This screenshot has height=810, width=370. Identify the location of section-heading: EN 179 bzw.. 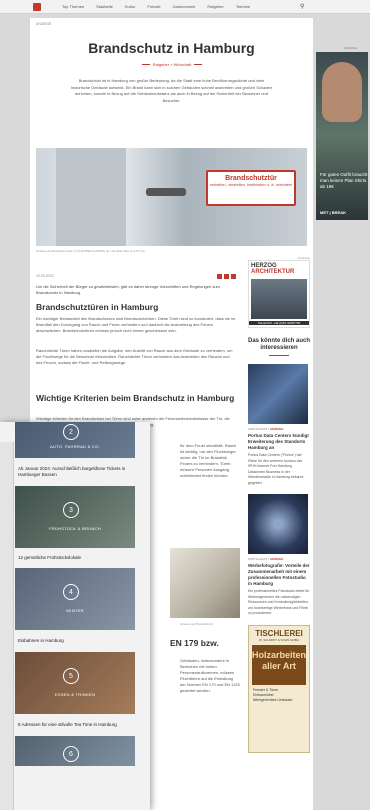
(194, 643).